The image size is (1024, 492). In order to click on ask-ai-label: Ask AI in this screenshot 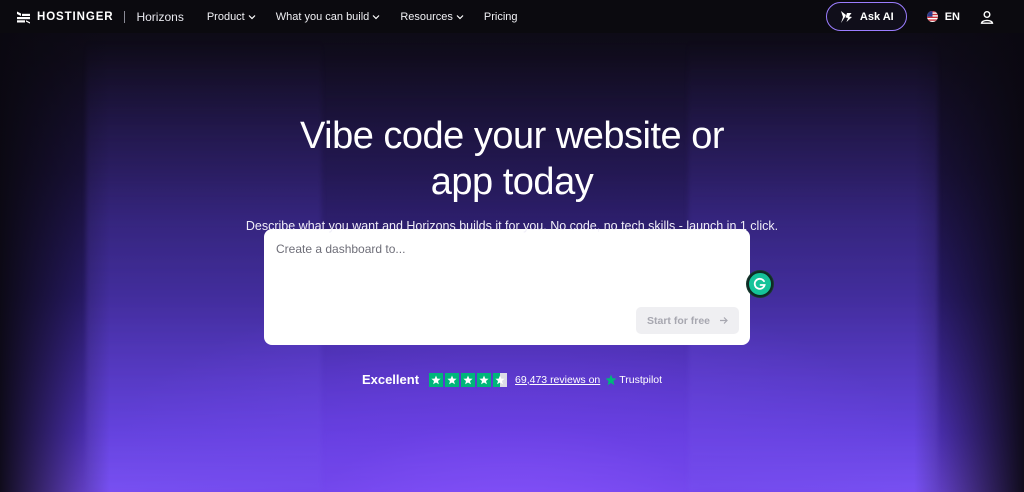, I will do `click(876, 16)`.